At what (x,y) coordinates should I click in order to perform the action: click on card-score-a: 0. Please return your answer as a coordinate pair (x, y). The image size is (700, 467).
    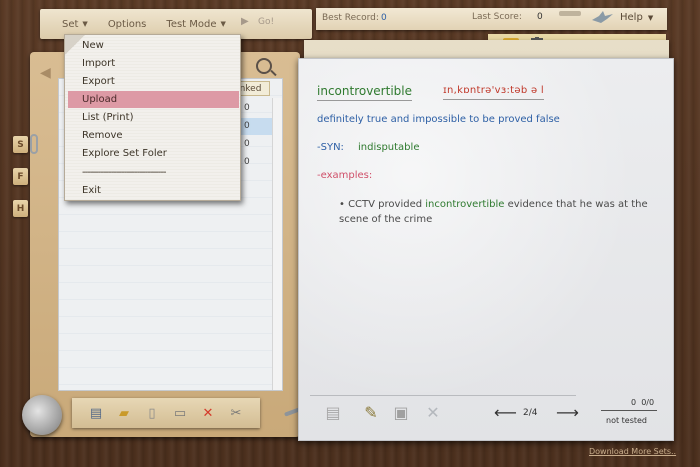
    Looking at the image, I should click on (634, 402).